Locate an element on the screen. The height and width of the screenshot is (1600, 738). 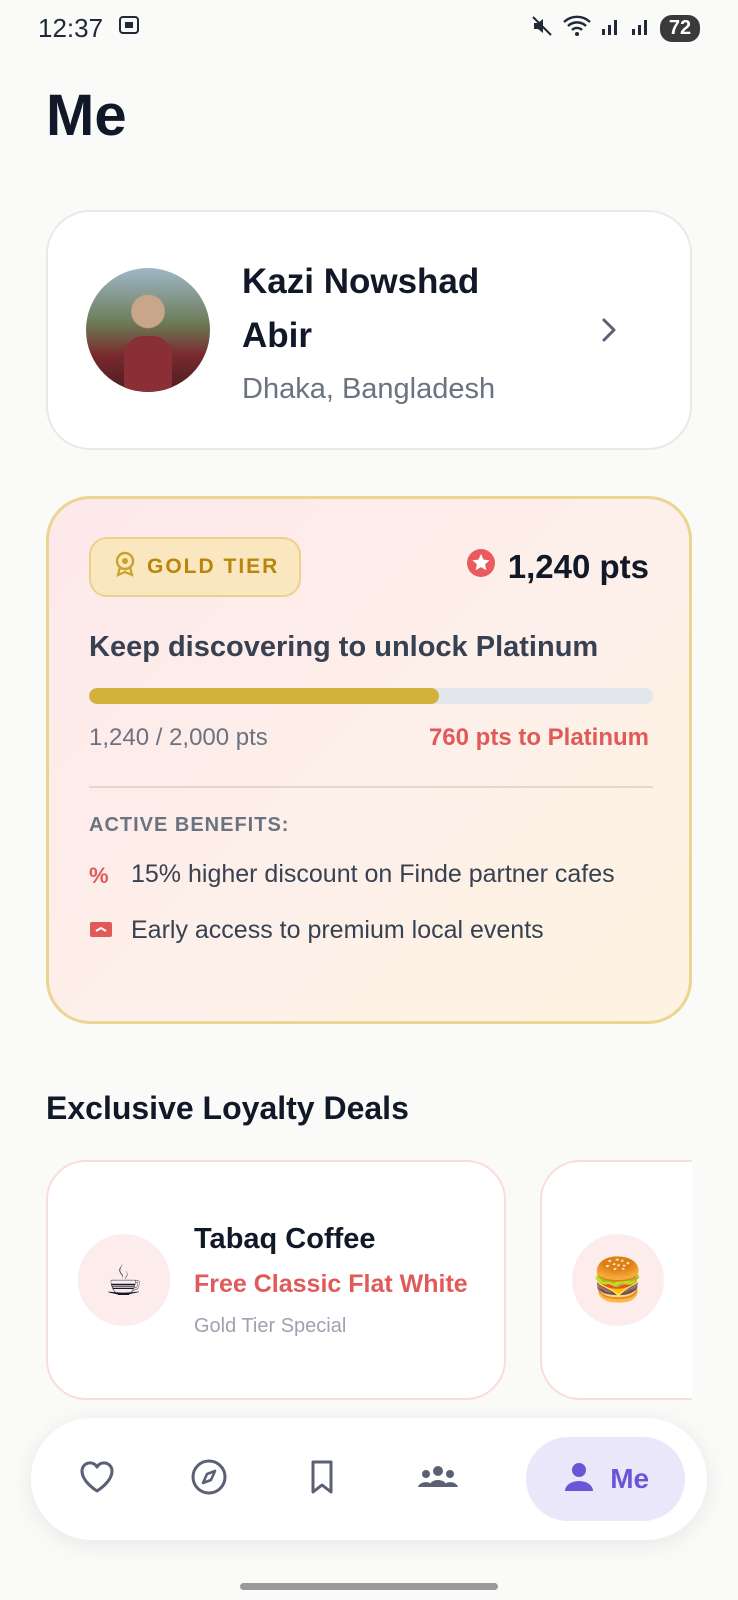
nav-me-label: Me is located at coordinates (630, 1478).